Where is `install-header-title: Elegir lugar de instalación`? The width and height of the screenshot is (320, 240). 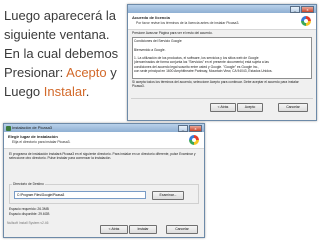
install-header-title: Elegir lugar de instalación is located at coordinates (33, 136).